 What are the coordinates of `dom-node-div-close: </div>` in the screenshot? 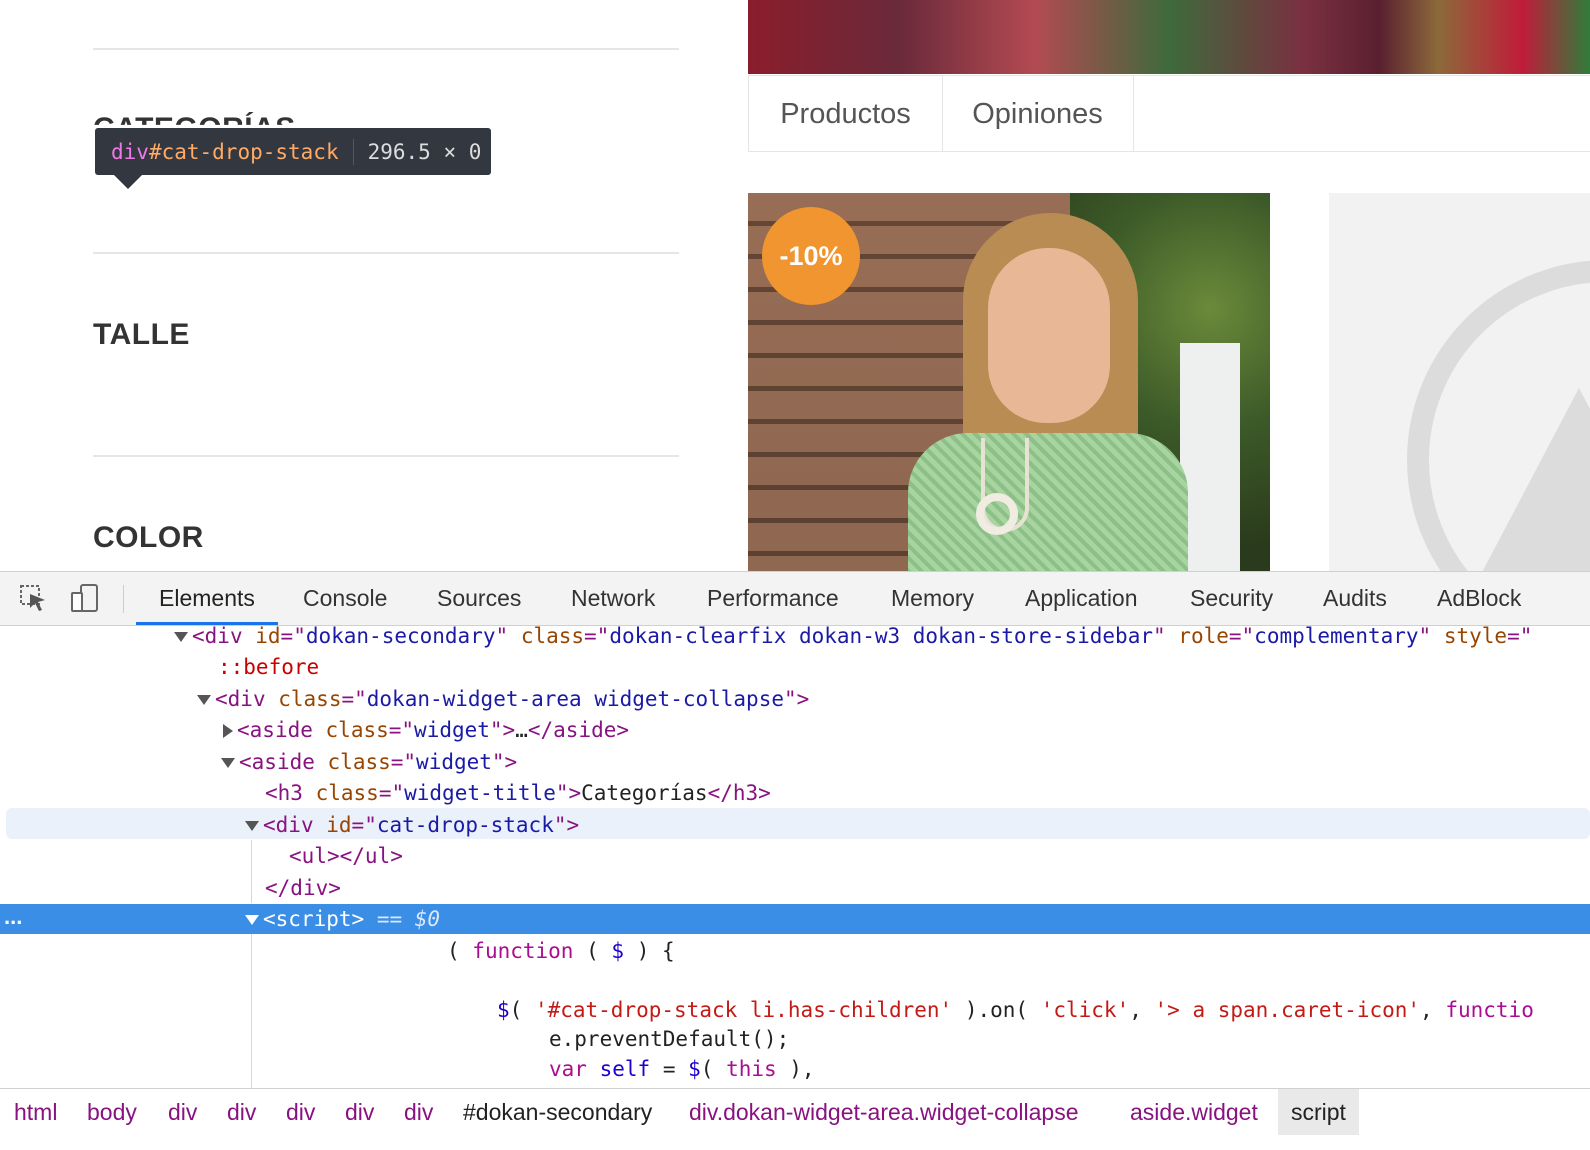 It's located at (795, 888).